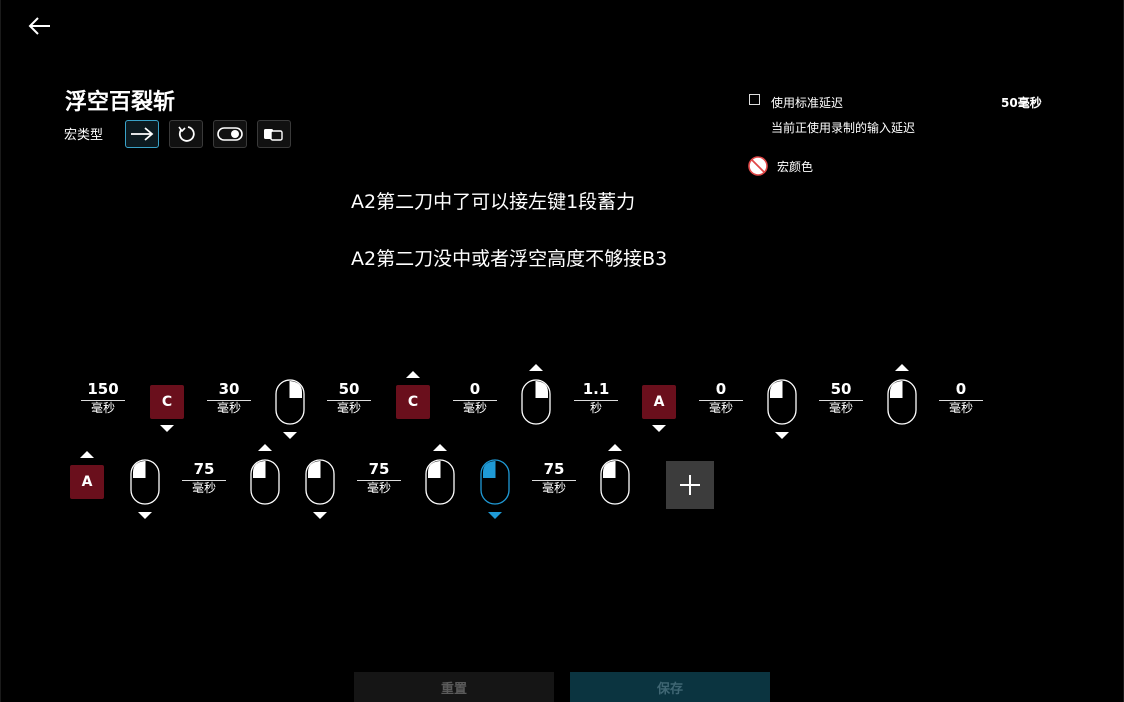 This screenshot has height=702, width=1124. I want to click on macro-type-label: 宏类型, so click(84, 135).